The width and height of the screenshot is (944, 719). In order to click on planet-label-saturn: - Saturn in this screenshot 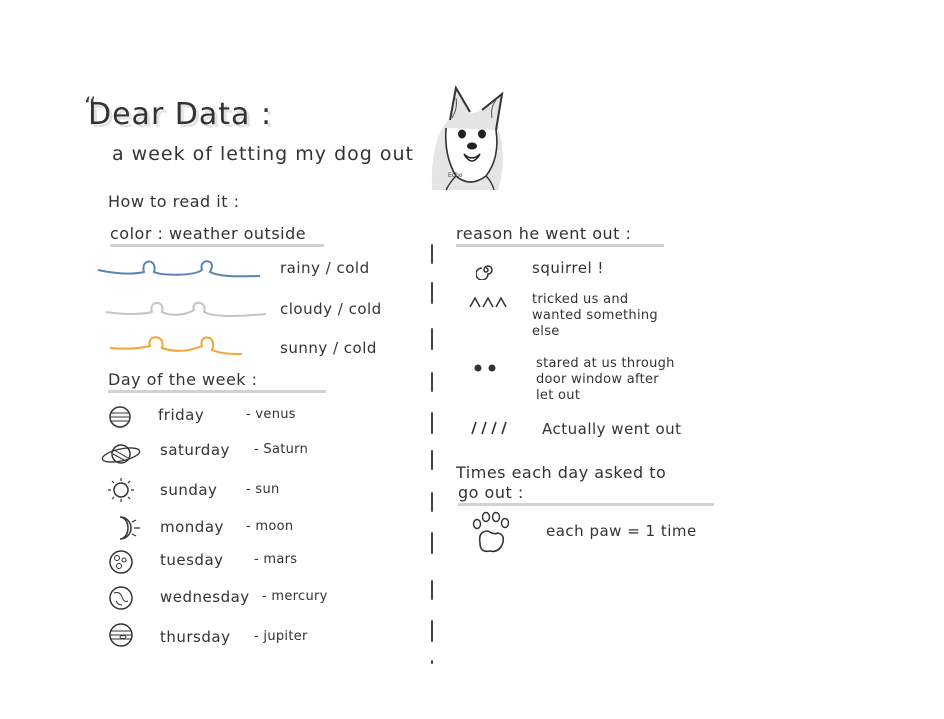, I will do `click(281, 449)`.